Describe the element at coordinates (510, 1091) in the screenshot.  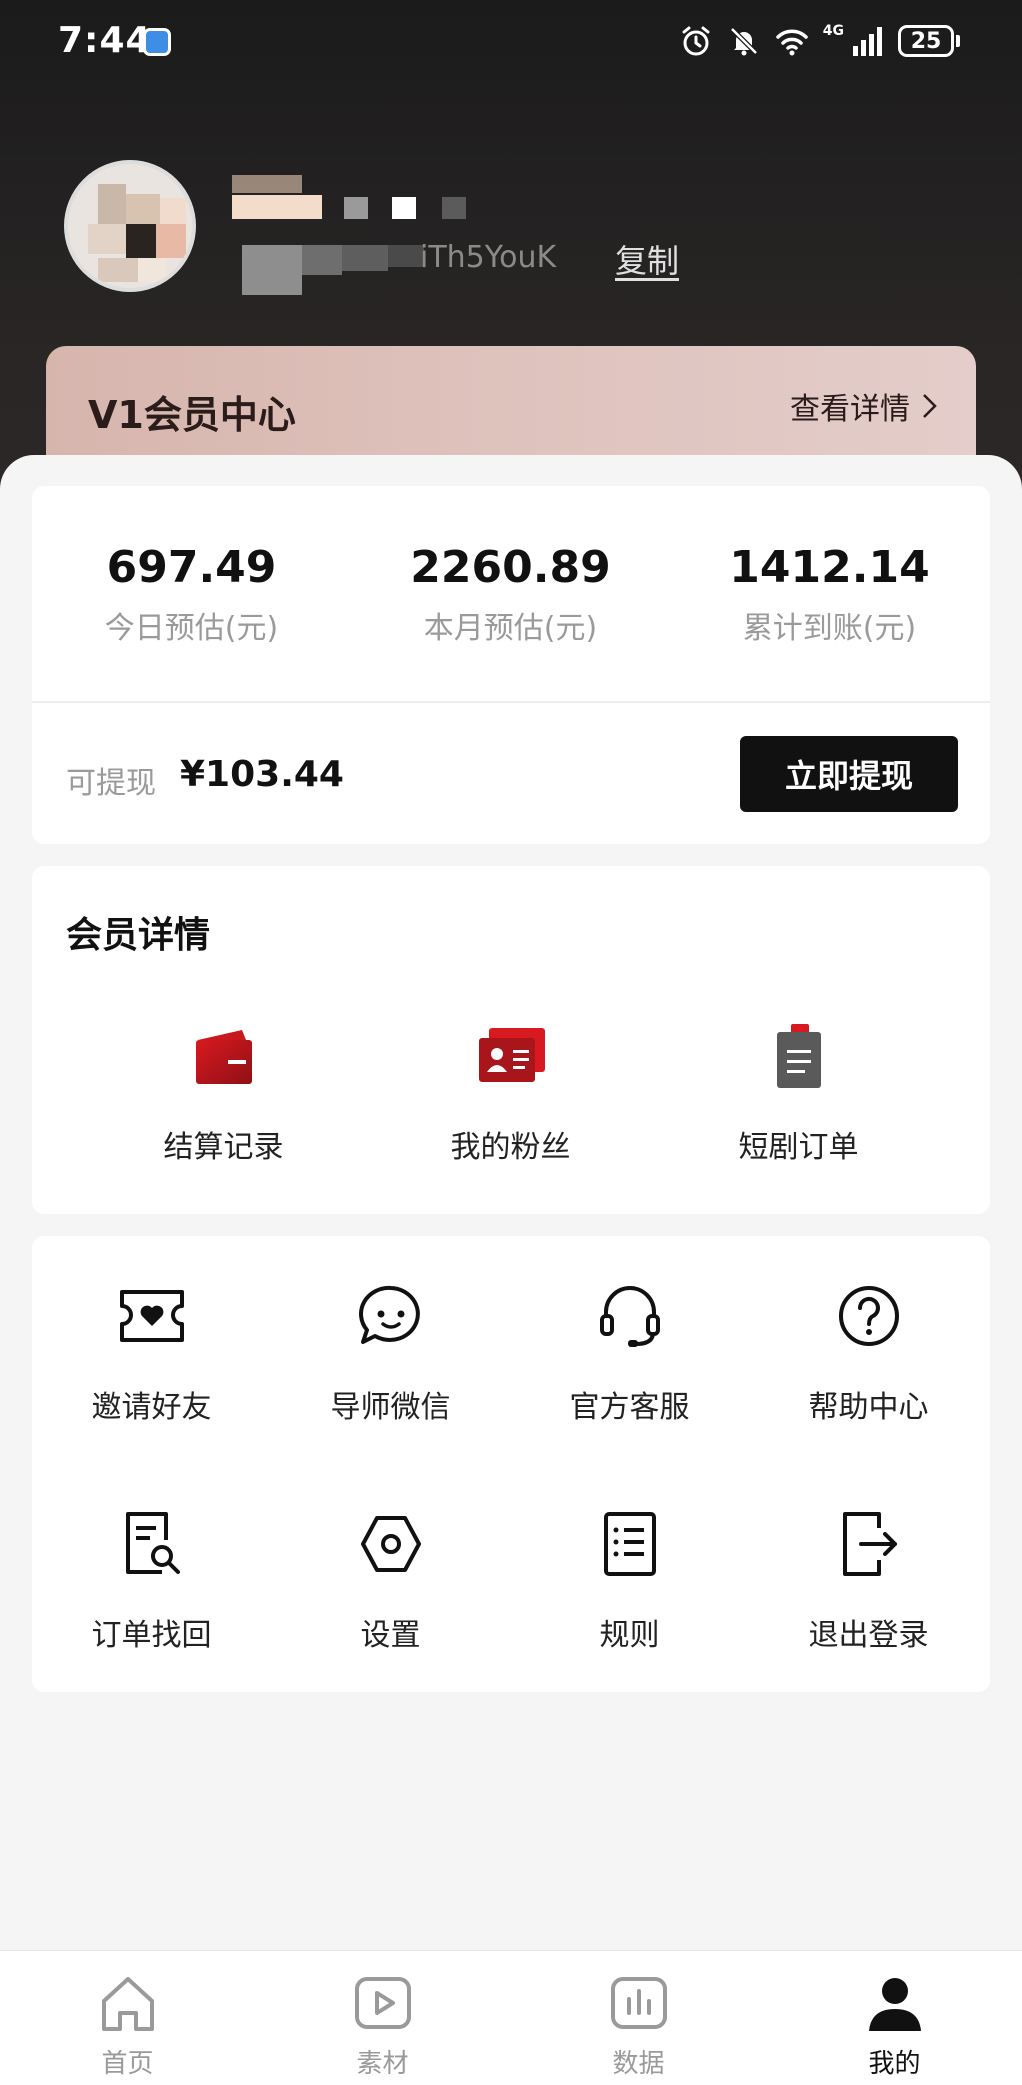
I see `my-fans-item: 我的粉丝` at that location.